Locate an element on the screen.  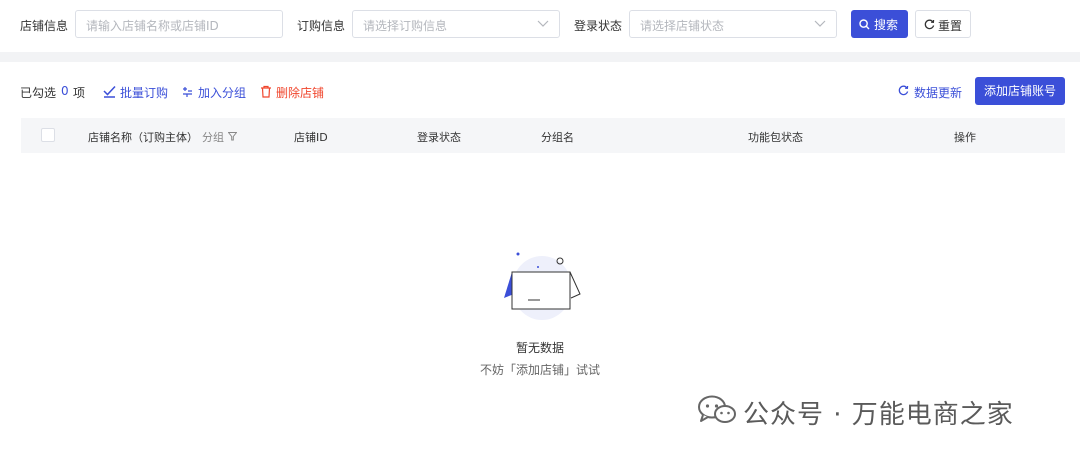
col-login-status: 登录状态 is located at coordinates (439, 137).